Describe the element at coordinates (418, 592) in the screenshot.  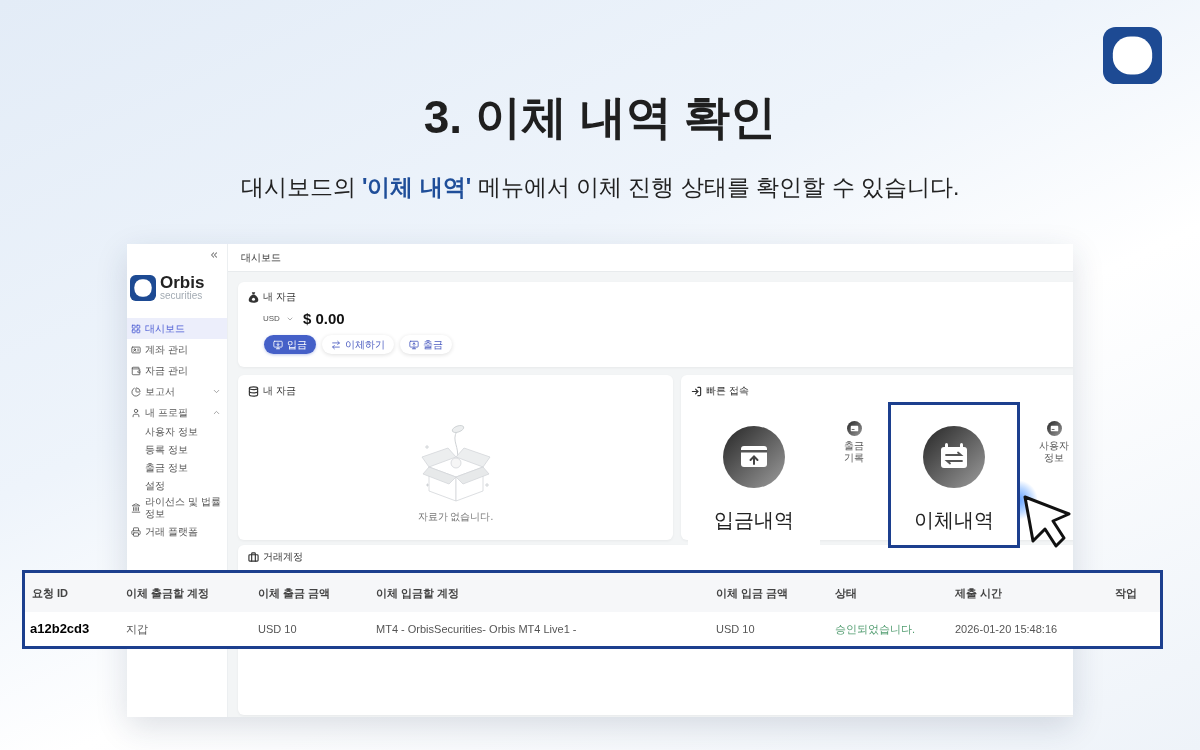
I see `column-header: 이체 입금할 계정` at that location.